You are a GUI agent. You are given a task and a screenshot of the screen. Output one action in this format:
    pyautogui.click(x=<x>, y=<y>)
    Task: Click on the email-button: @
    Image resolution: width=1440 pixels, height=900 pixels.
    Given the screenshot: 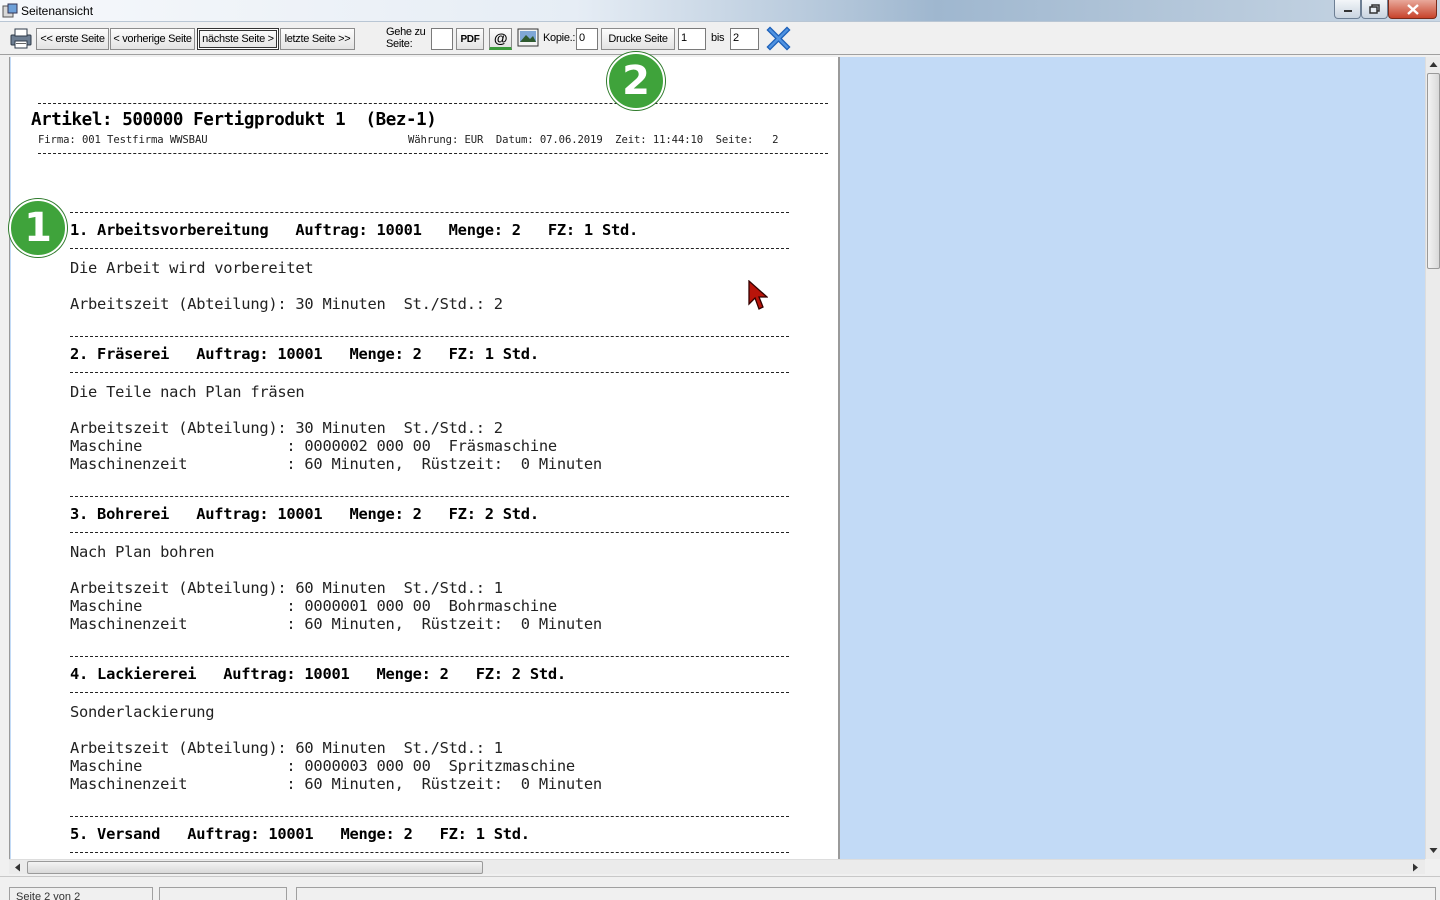 What is the action you would take?
    pyautogui.click(x=500, y=39)
    